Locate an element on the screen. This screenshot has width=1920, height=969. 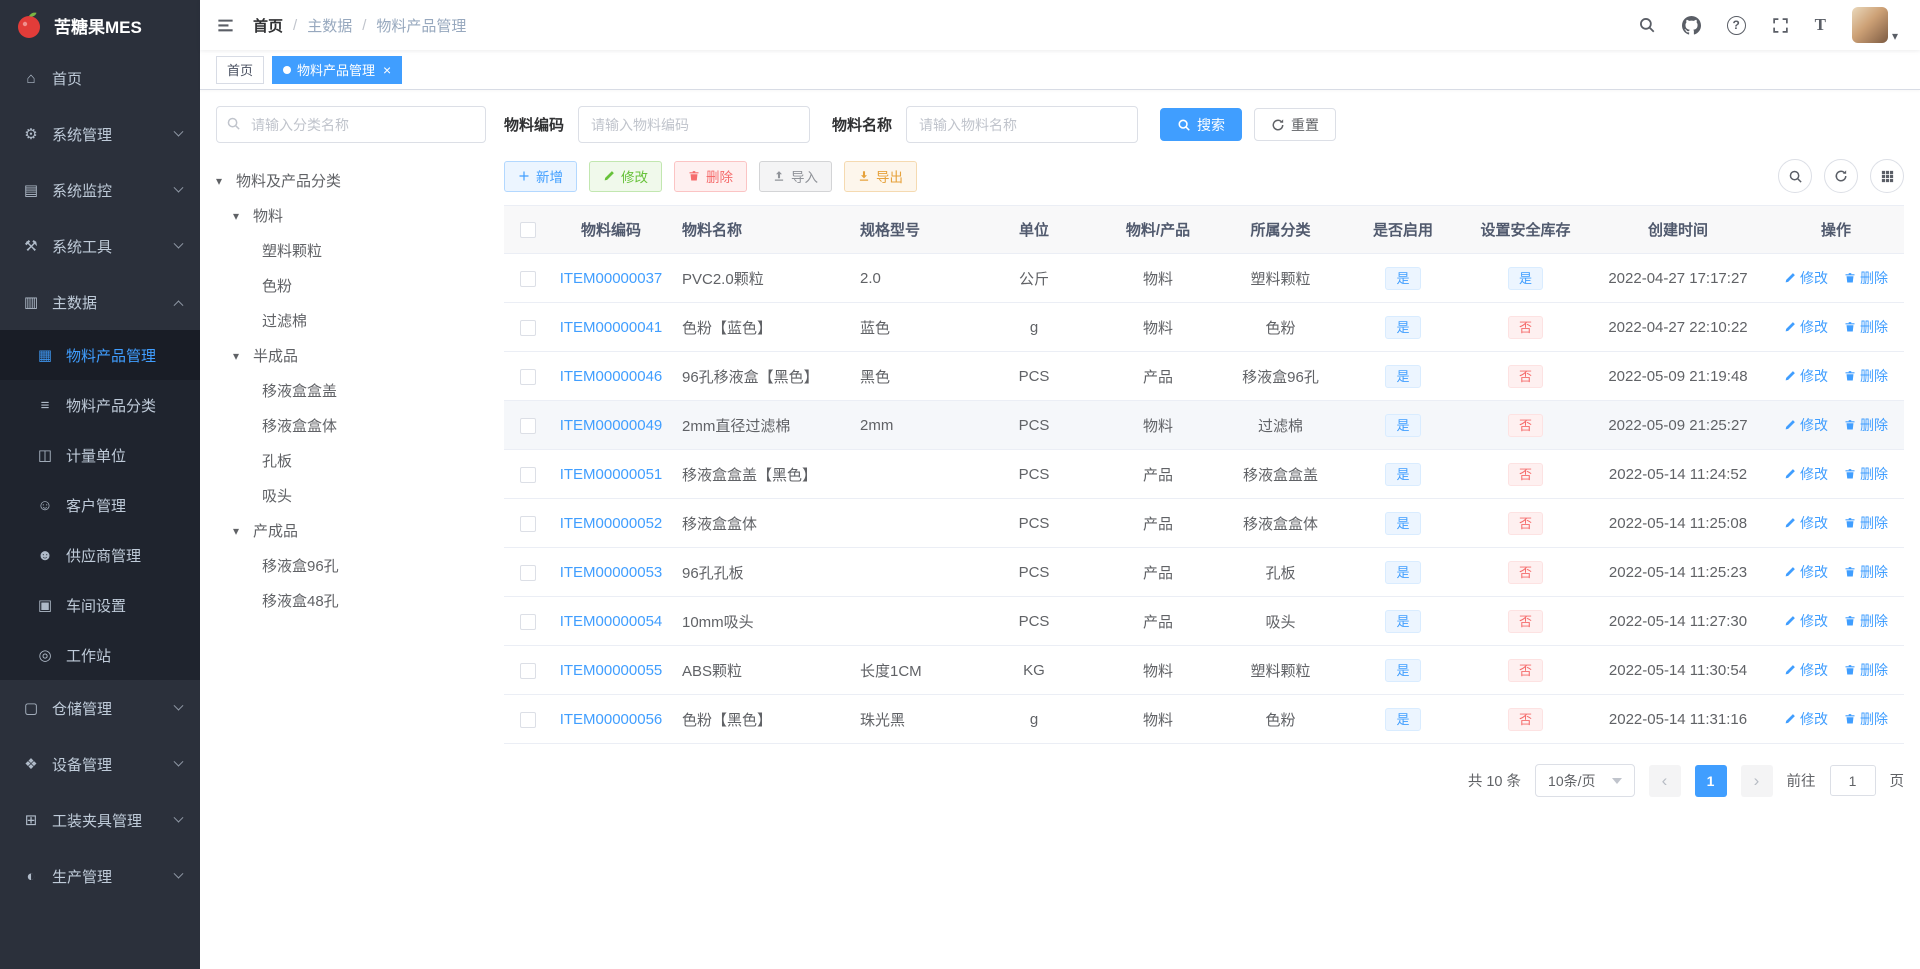
sidebar-item-home: ⌂ 首页 is located at coordinates (100, 78).